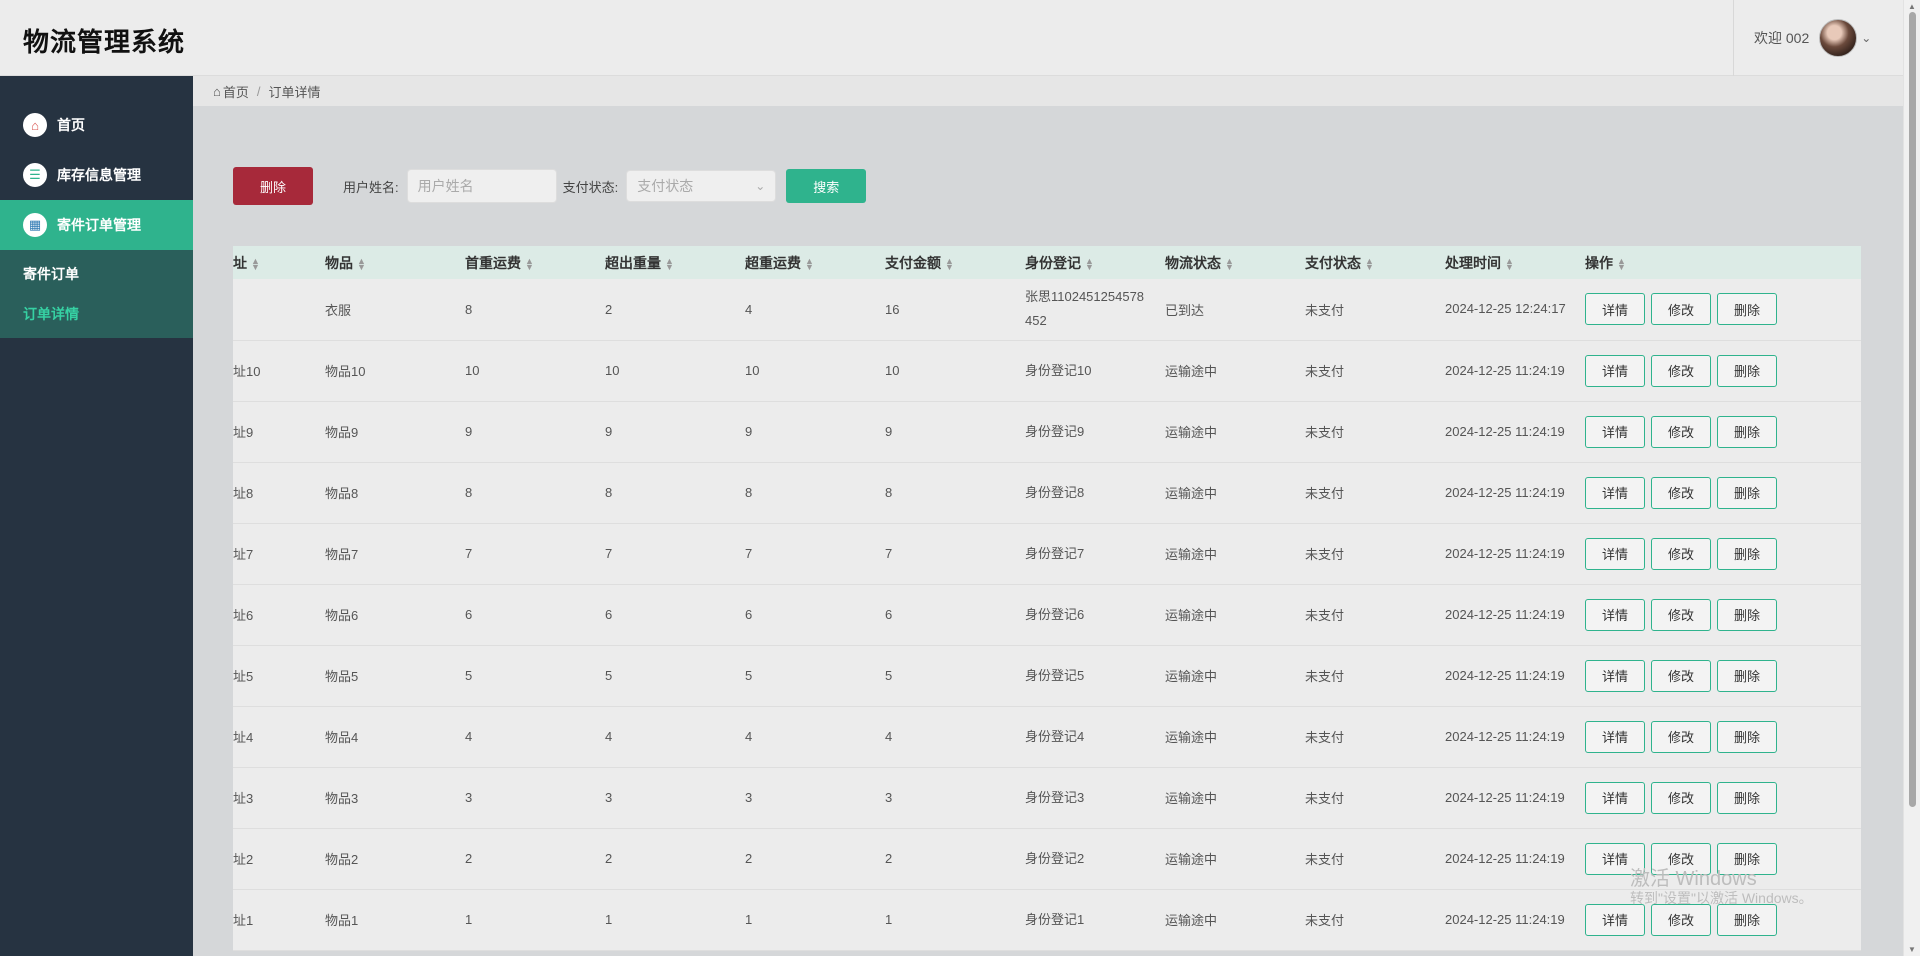  What do you see at coordinates (395, 262) in the screenshot?
I see `column-header: 物品 ▲ ▼` at bounding box center [395, 262].